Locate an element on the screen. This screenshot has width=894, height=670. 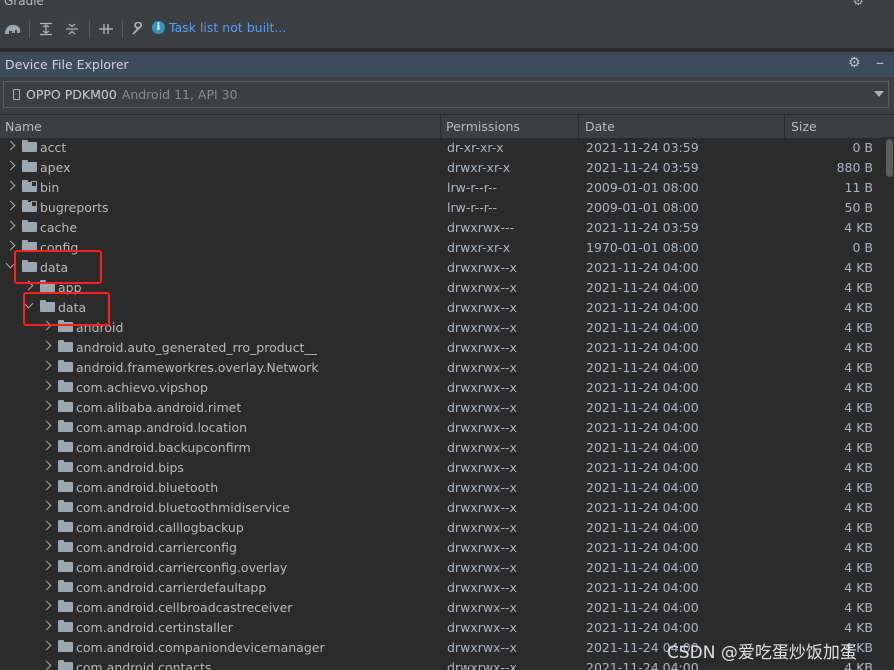
file-date: 2021-11-24 03:59 is located at coordinates (642, 167).